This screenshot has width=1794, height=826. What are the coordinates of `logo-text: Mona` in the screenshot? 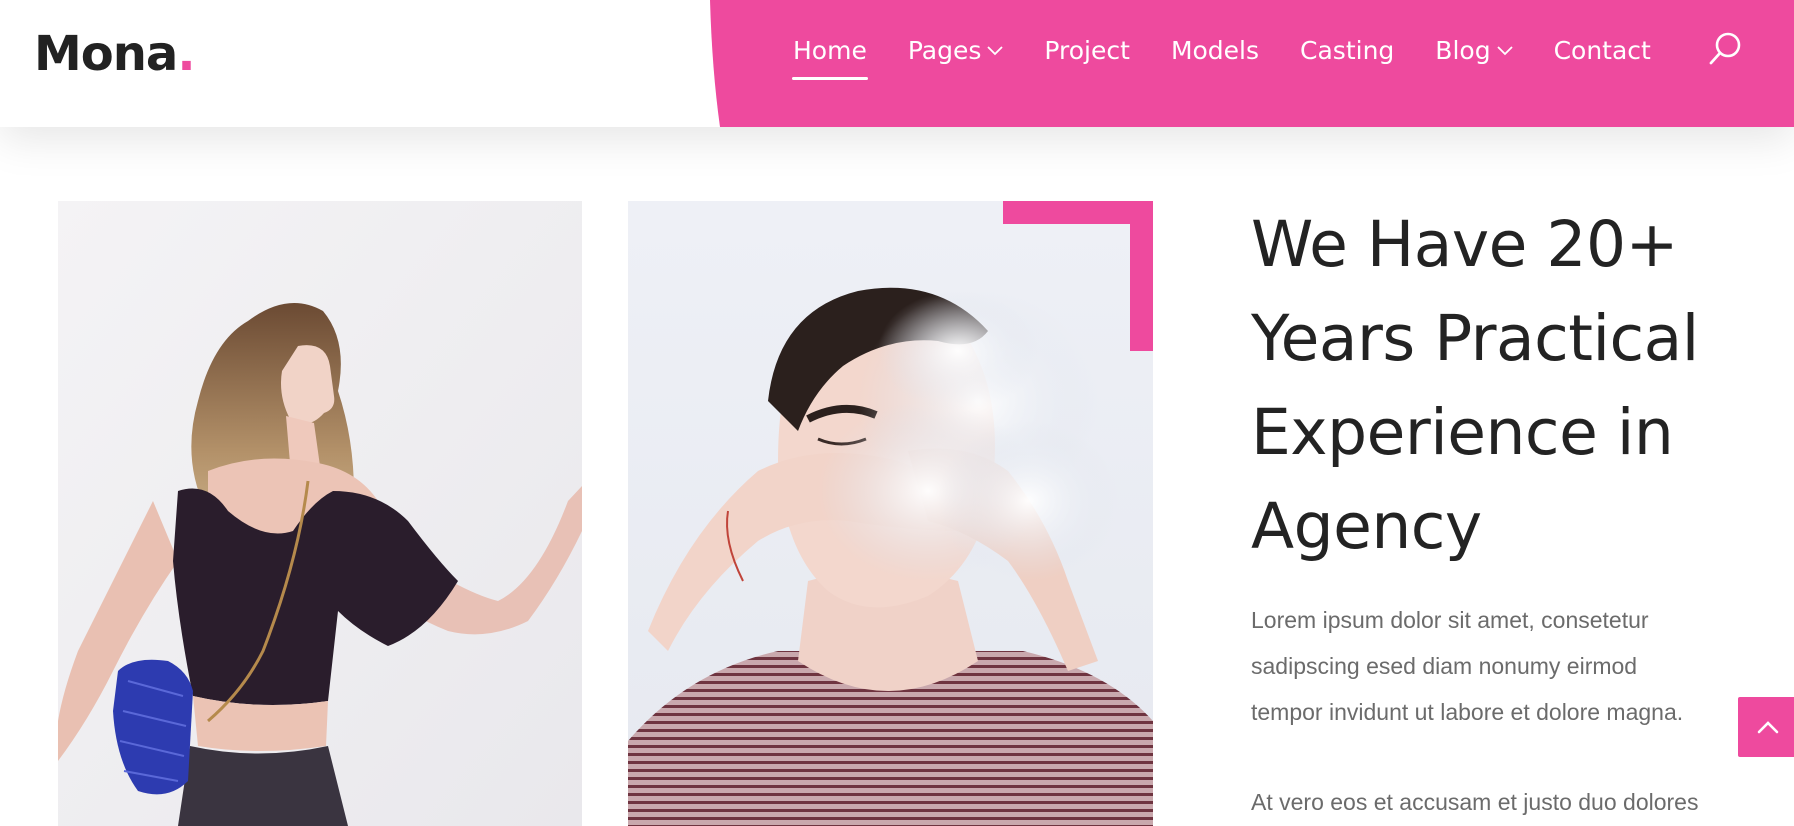 It's located at (106, 54).